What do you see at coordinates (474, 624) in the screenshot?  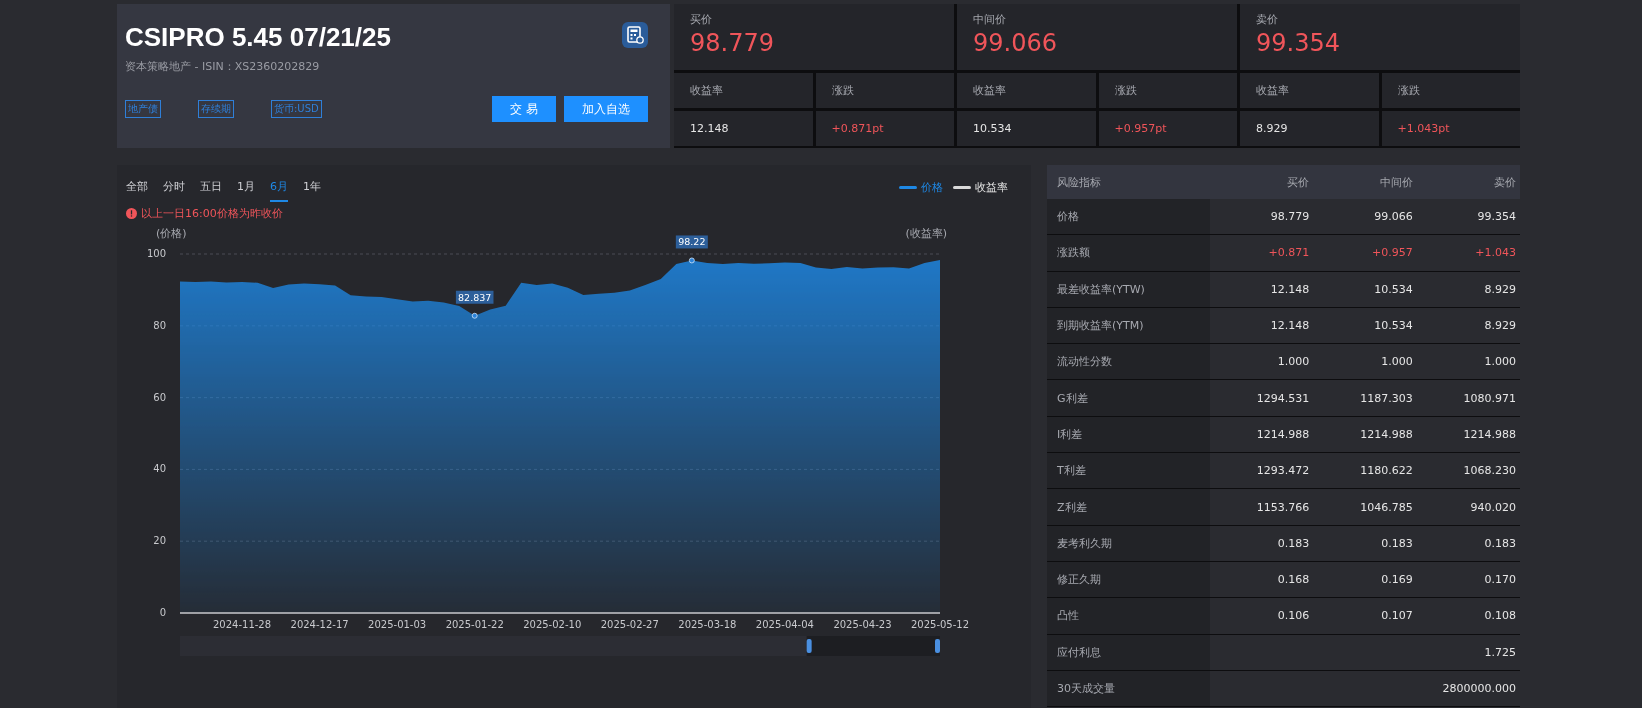 I see `axis-tick-label: 2025-01-22` at bounding box center [474, 624].